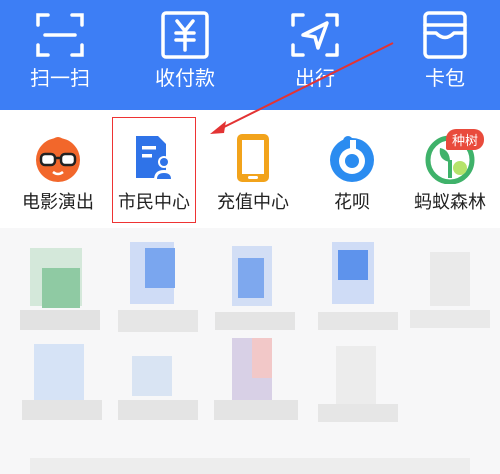  I want to click on highlight-box, so click(154, 170).